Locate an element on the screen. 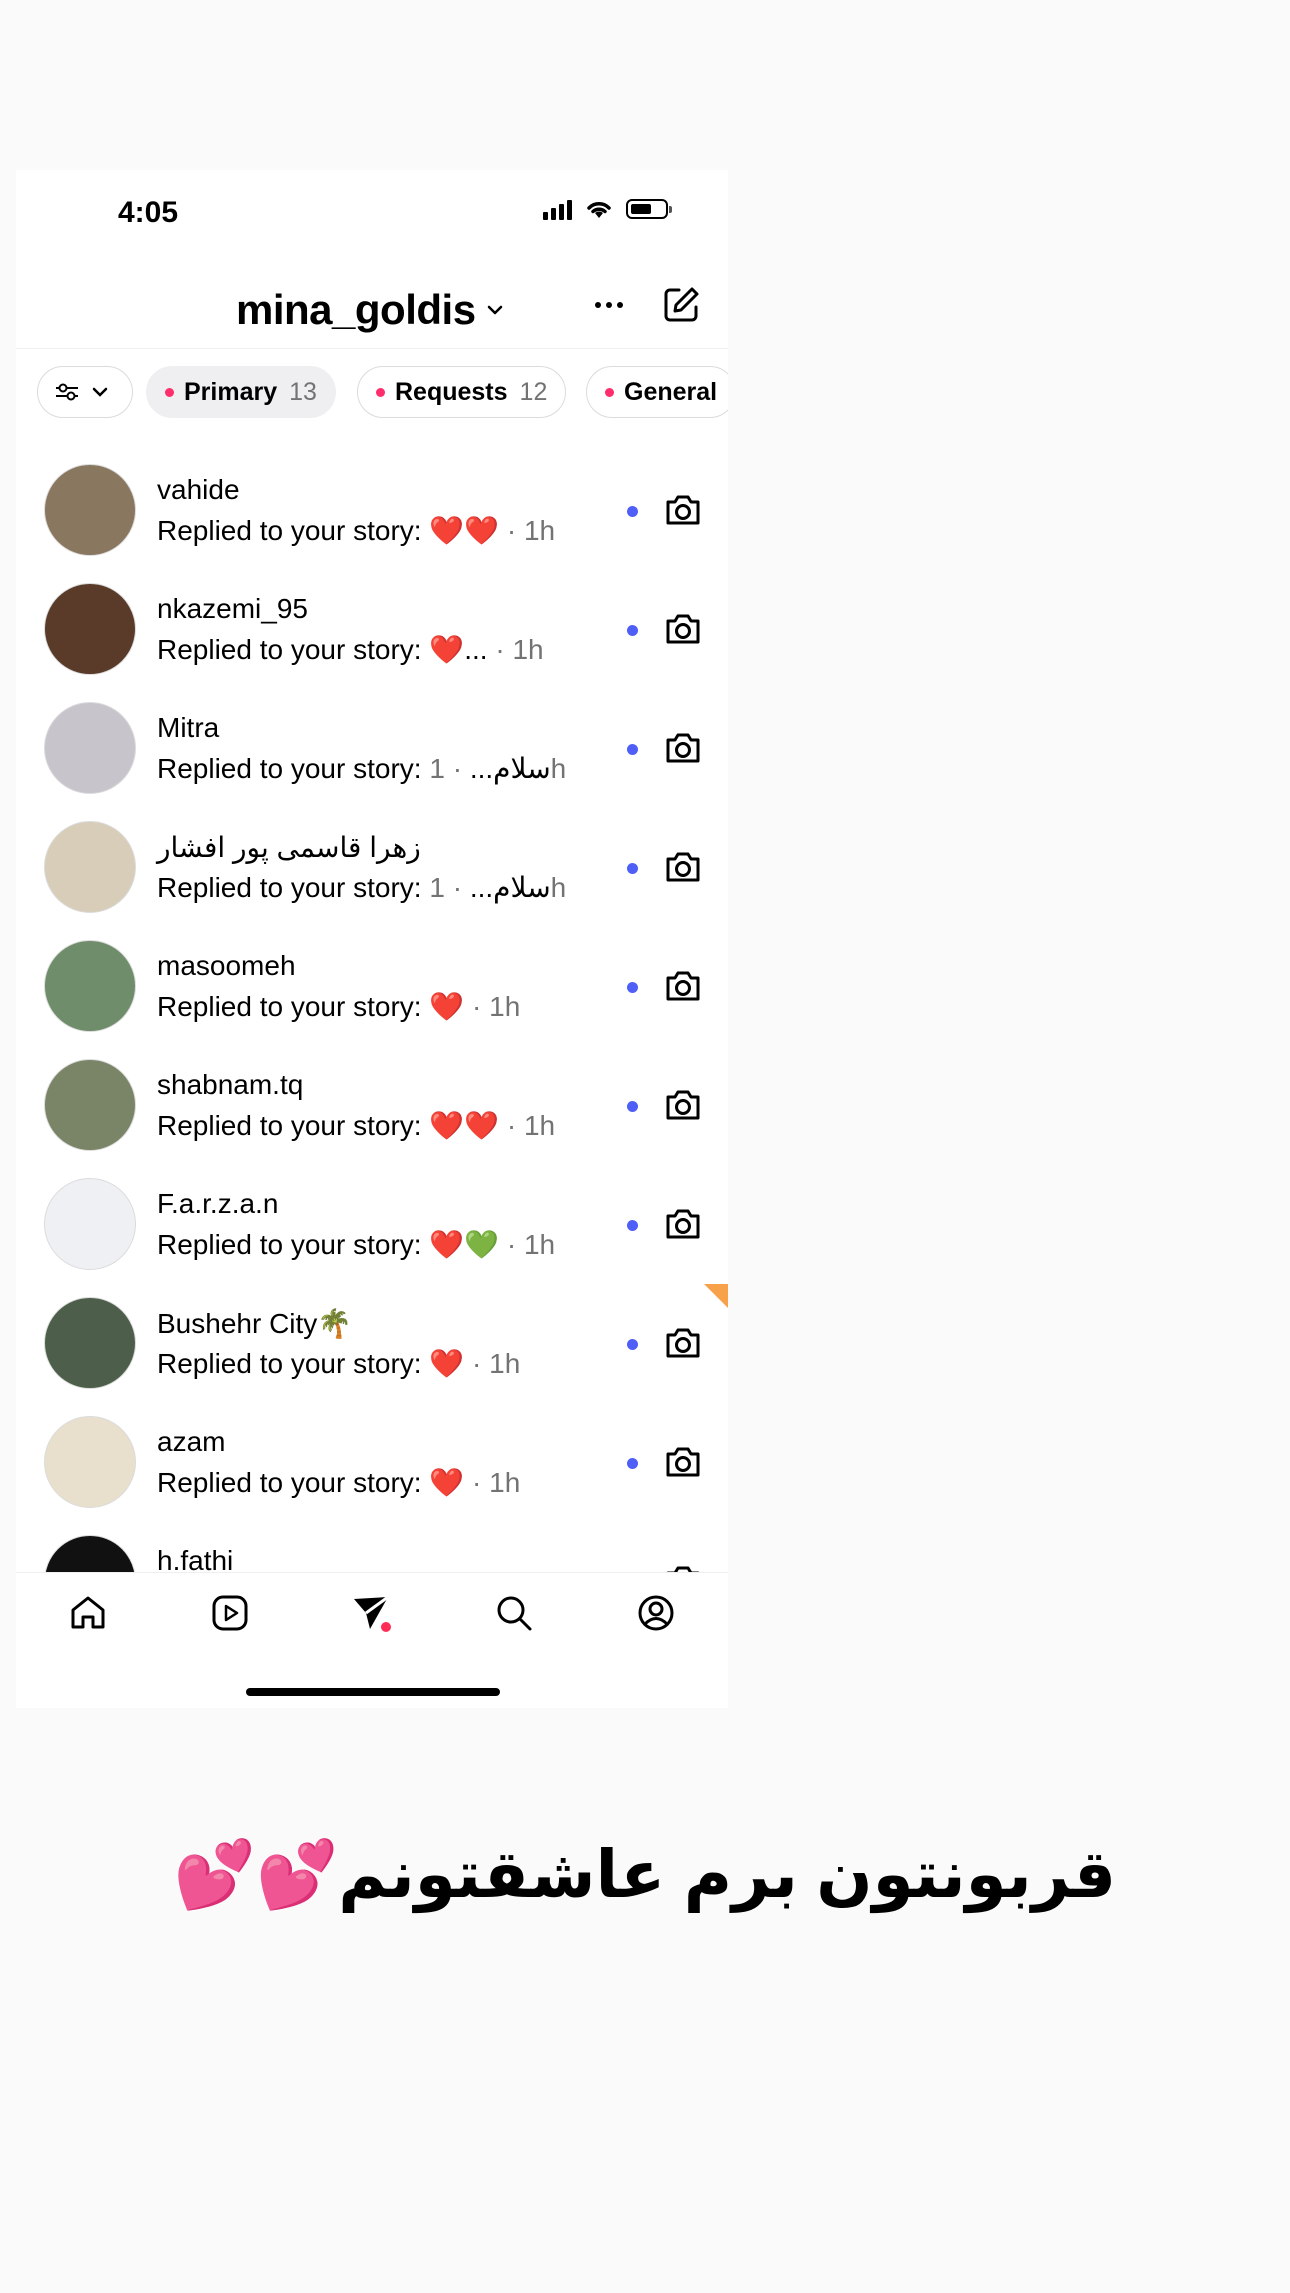  tab-primary: Primary 13 is located at coordinates (241, 392).